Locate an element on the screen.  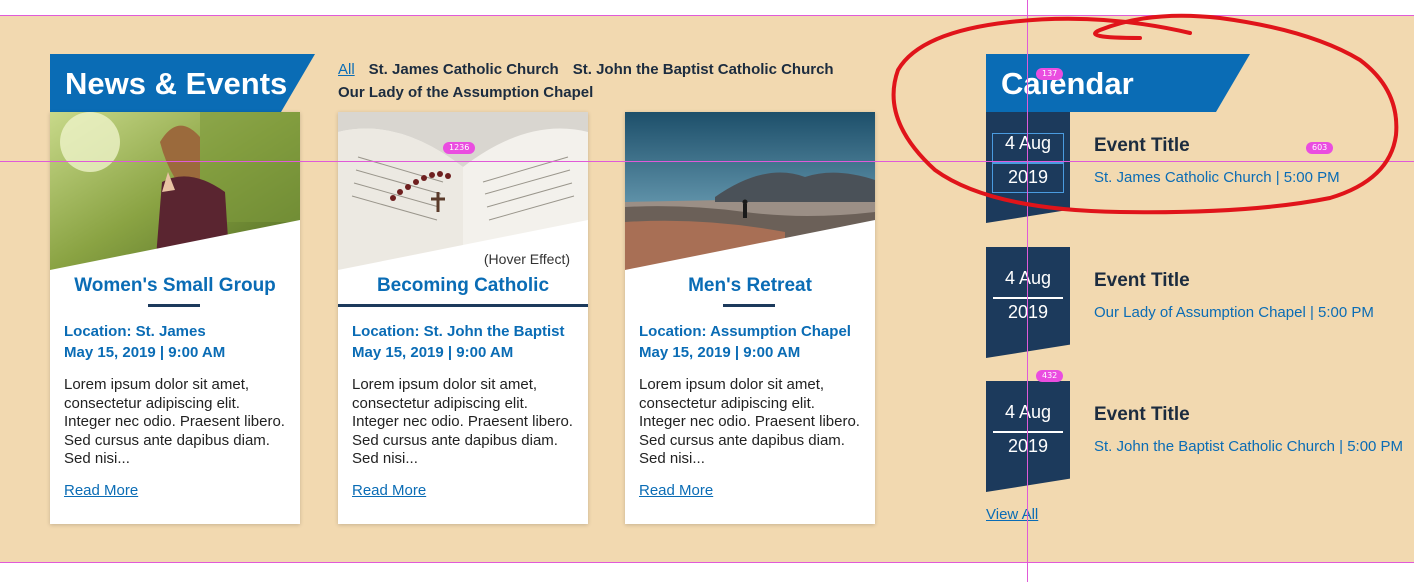
calendar-heading: Calendar is located at coordinates (1118, 83).